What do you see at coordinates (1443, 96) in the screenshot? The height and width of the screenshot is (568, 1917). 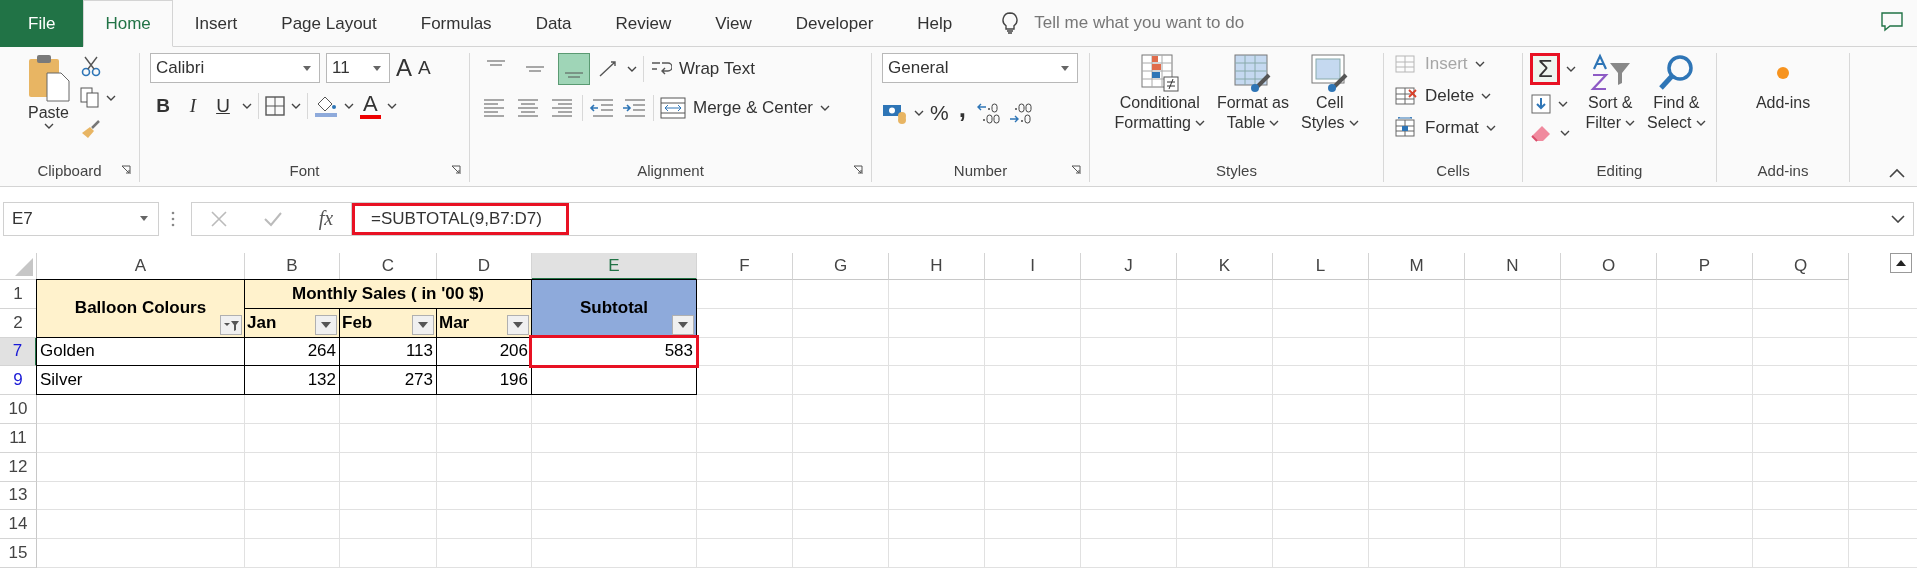 I see `delete-cells-button: Delete` at bounding box center [1443, 96].